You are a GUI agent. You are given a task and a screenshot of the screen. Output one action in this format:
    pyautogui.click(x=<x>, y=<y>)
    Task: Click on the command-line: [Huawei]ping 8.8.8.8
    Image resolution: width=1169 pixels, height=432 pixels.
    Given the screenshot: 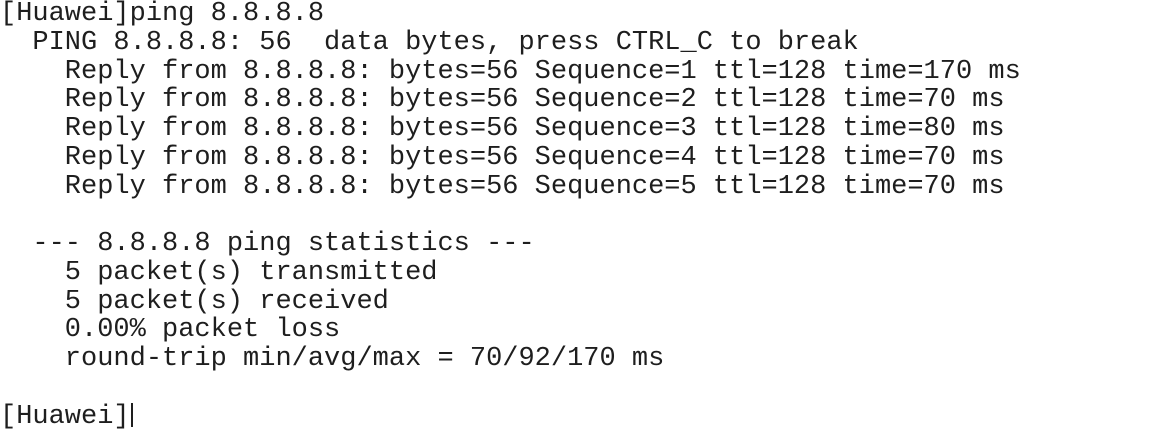 What is the action you would take?
    pyautogui.click(x=162, y=14)
    